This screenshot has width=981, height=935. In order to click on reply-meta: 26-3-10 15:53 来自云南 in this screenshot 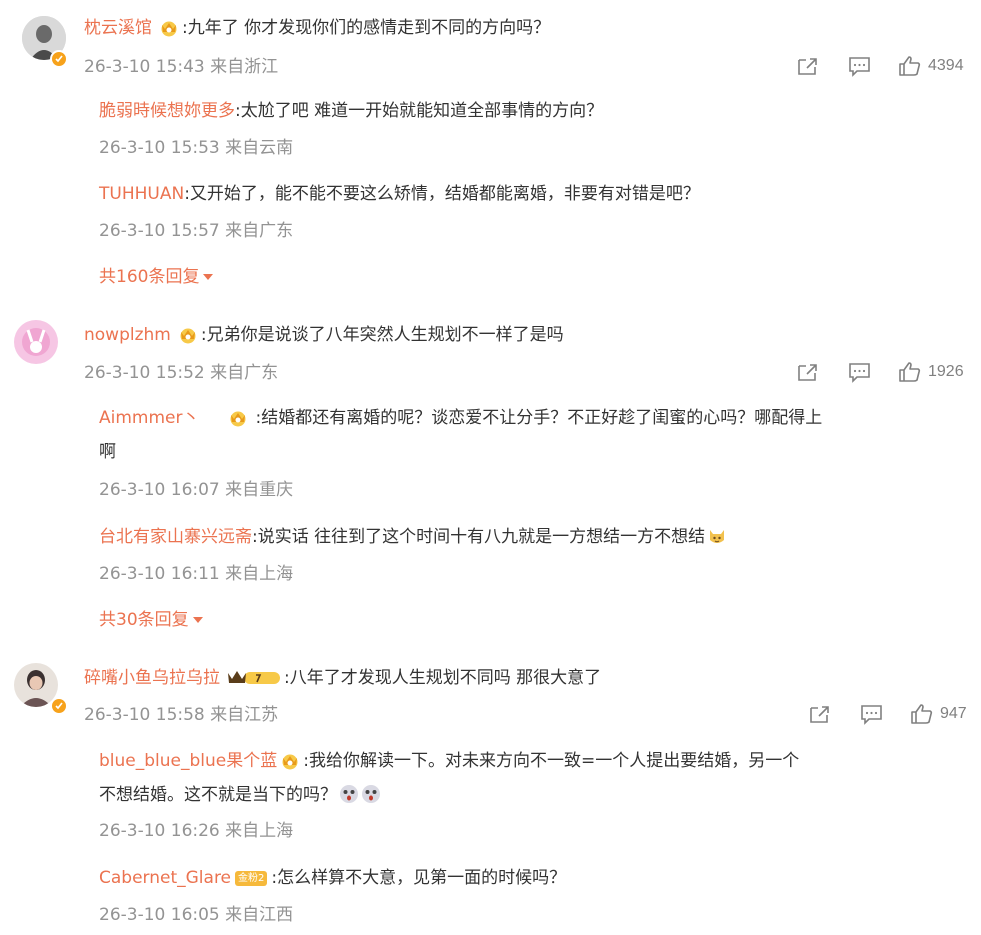, I will do `click(196, 148)`.